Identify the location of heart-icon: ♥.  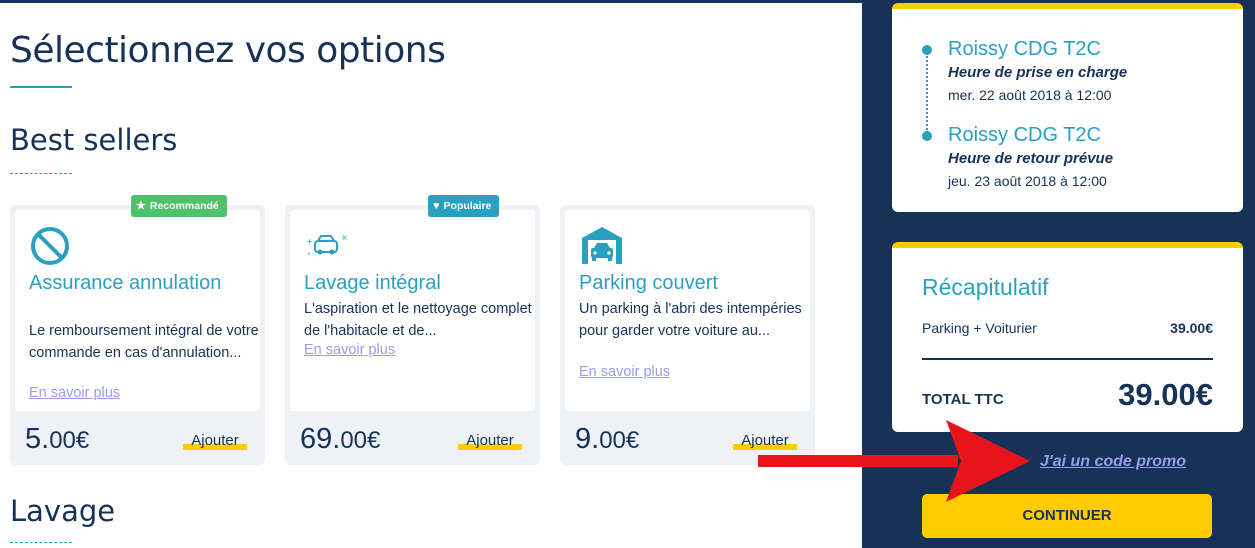
(436, 206).